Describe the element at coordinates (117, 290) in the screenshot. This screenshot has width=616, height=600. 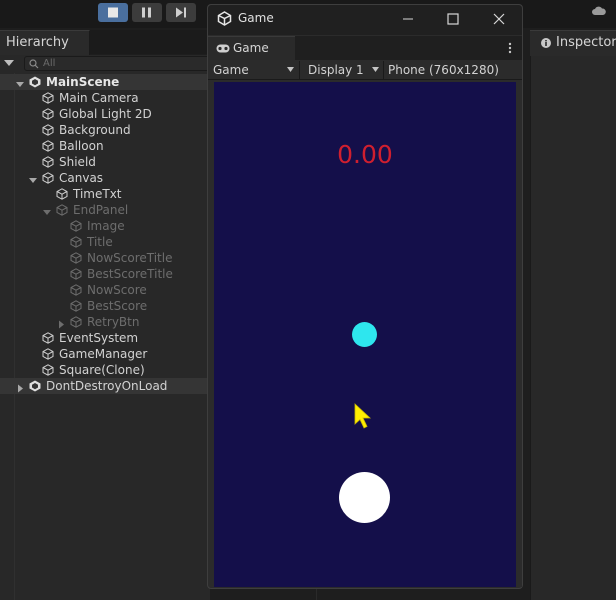
I see `hierarchy-row-label: NowScore` at that location.